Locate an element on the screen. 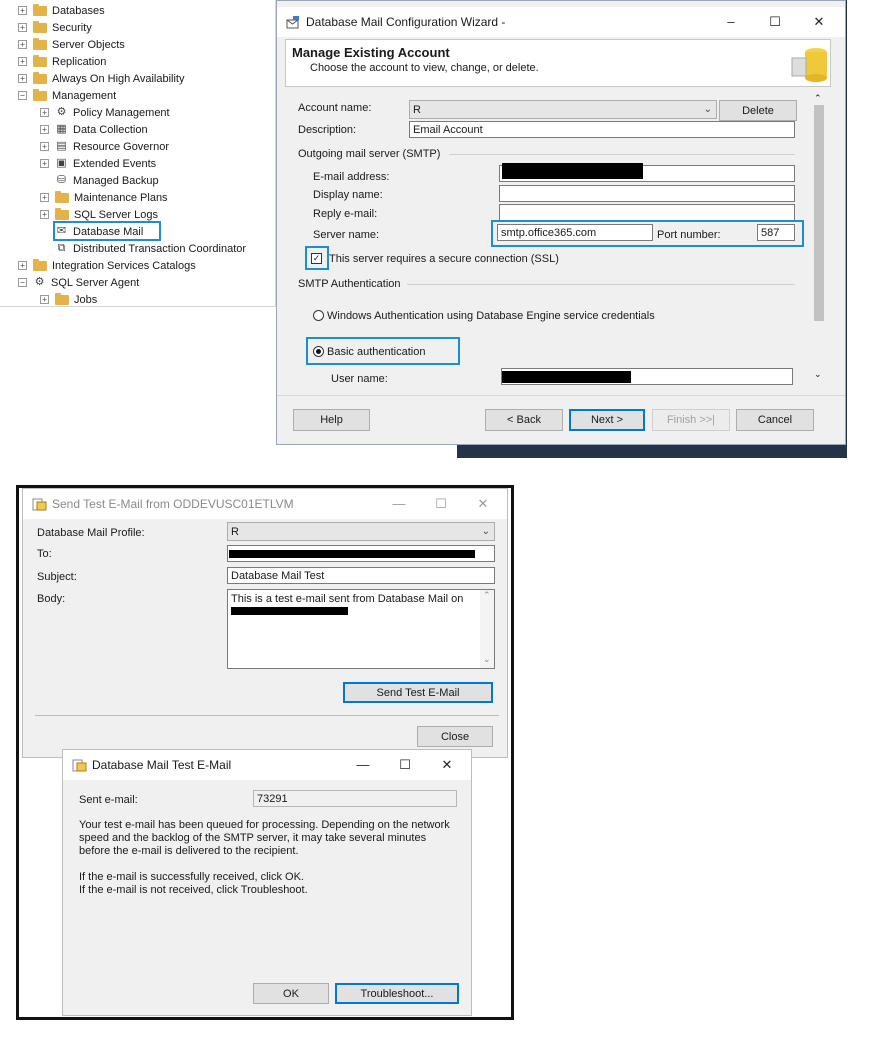 The width and height of the screenshot is (895, 1049). tree-item-label: Integration Services Catalogs is located at coordinates (124, 265).